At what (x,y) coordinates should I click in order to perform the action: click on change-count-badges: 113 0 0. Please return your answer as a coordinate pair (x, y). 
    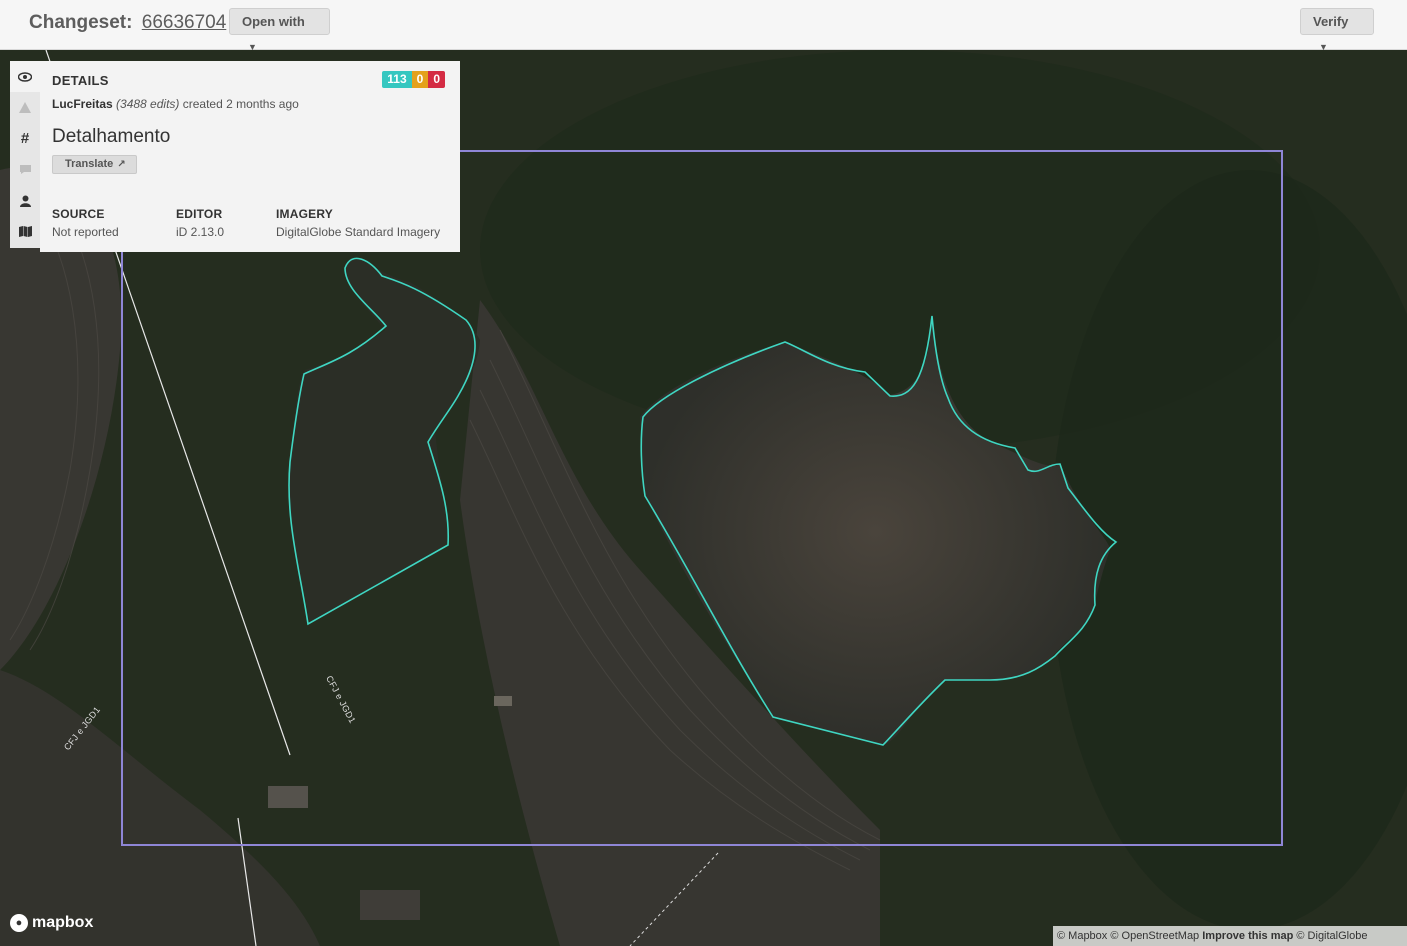
    Looking at the image, I should click on (413, 79).